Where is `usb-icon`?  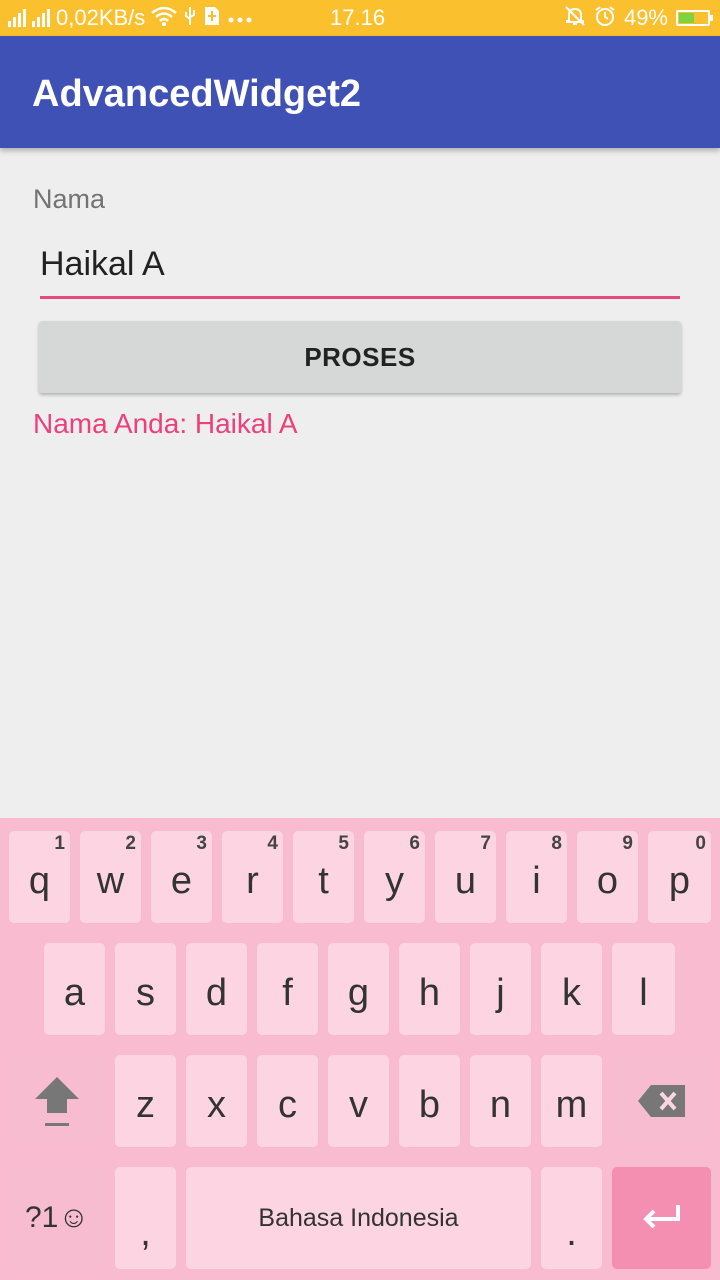 usb-icon is located at coordinates (190, 18).